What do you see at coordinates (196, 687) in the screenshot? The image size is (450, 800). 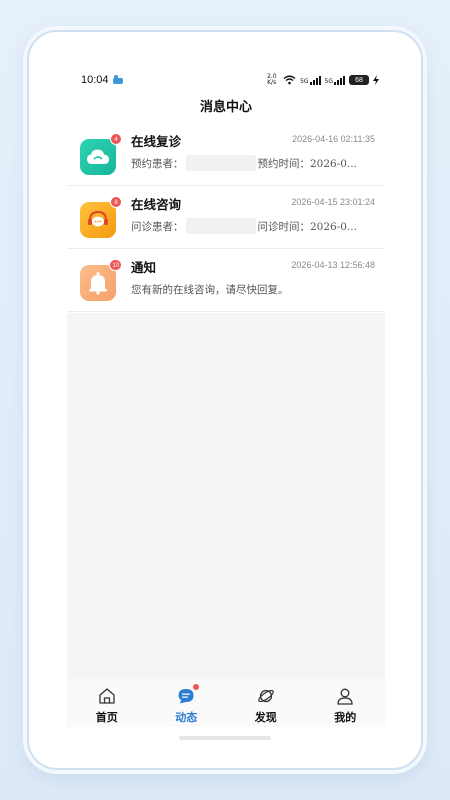 I see `tab-unread-dot` at bounding box center [196, 687].